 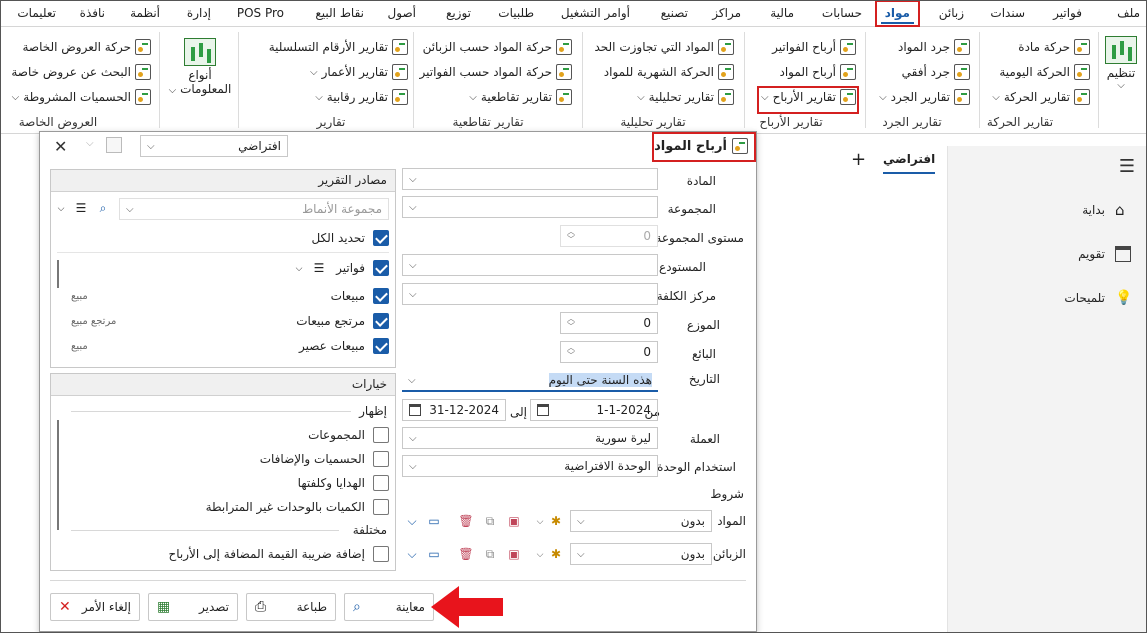 I want to click on cond-customers-select: بدون ⌵, so click(x=641, y=554).